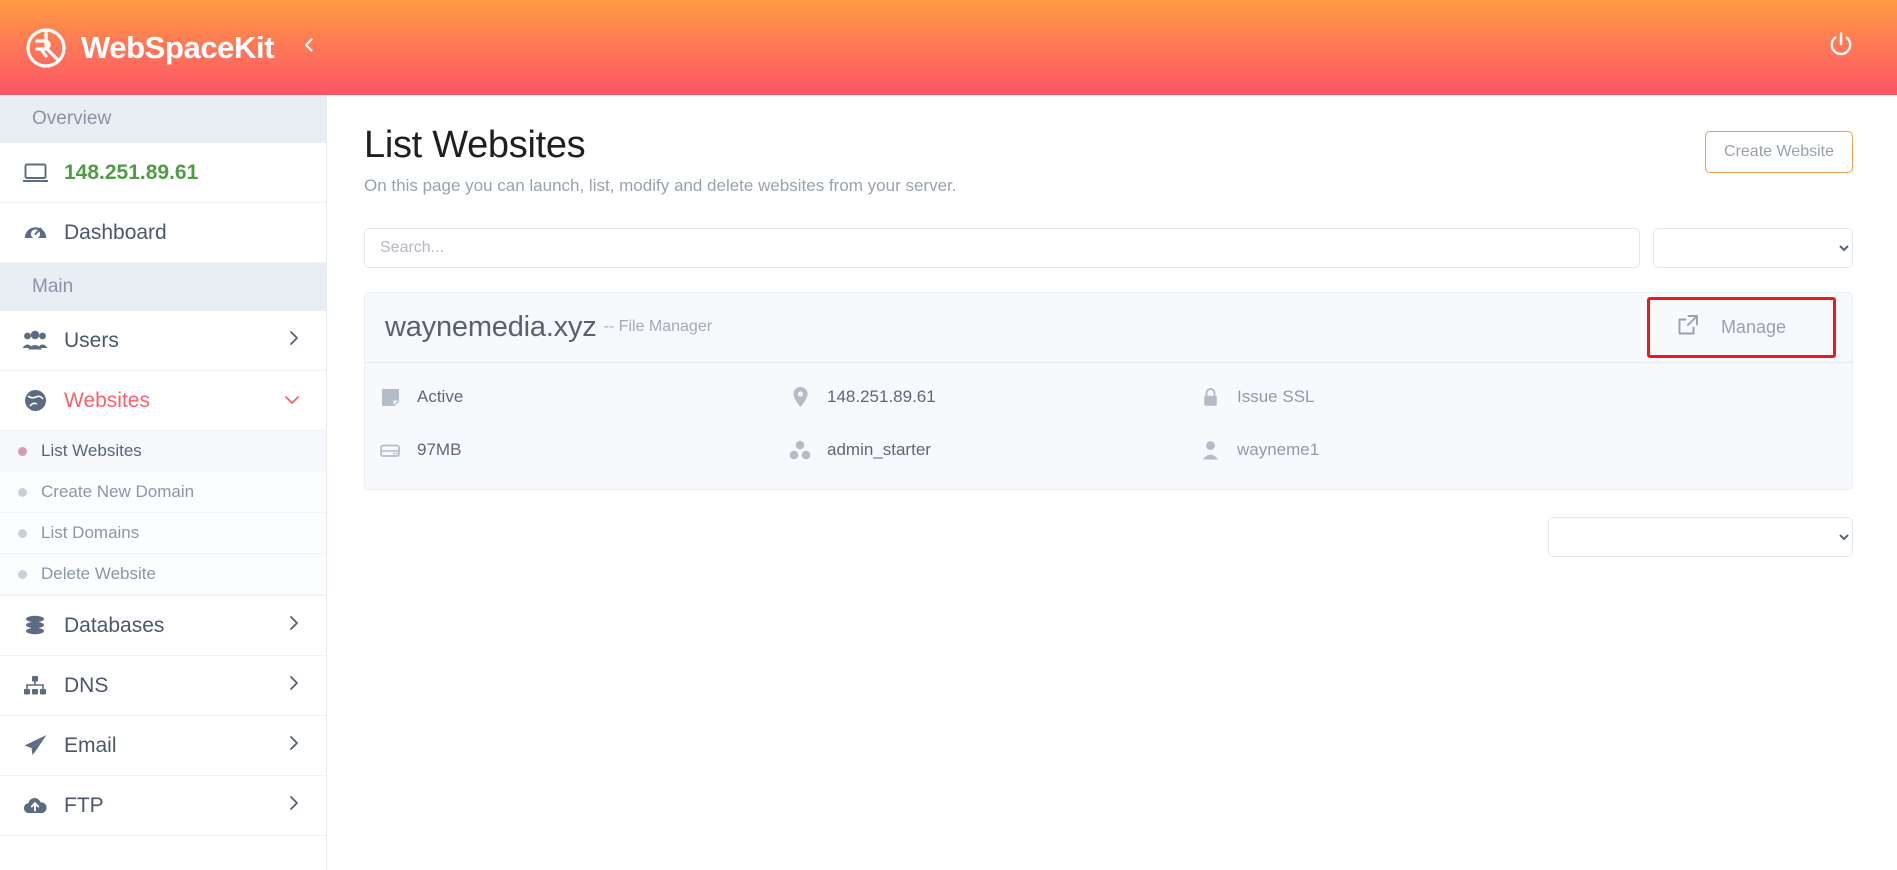 Image resolution: width=1897 pixels, height=870 pixels. What do you see at coordinates (475, 145) in the screenshot?
I see `page-title: List Websites` at bounding box center [475, 145].